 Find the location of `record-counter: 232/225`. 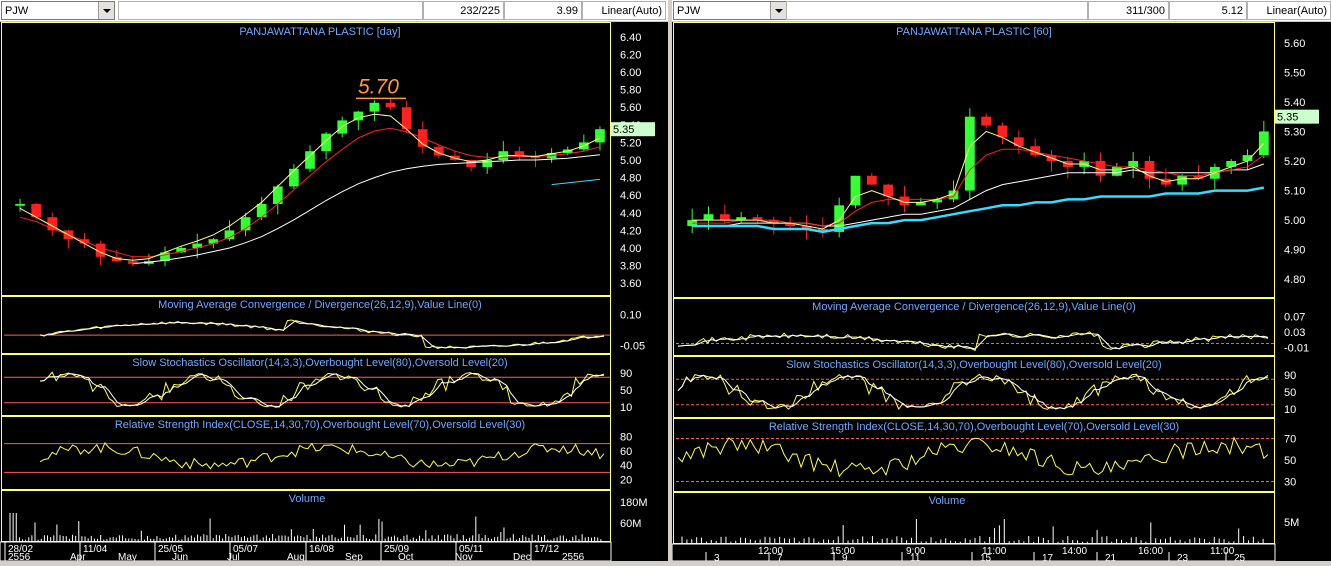

record-counter: 232/225 is located at coordinates (463, 10).